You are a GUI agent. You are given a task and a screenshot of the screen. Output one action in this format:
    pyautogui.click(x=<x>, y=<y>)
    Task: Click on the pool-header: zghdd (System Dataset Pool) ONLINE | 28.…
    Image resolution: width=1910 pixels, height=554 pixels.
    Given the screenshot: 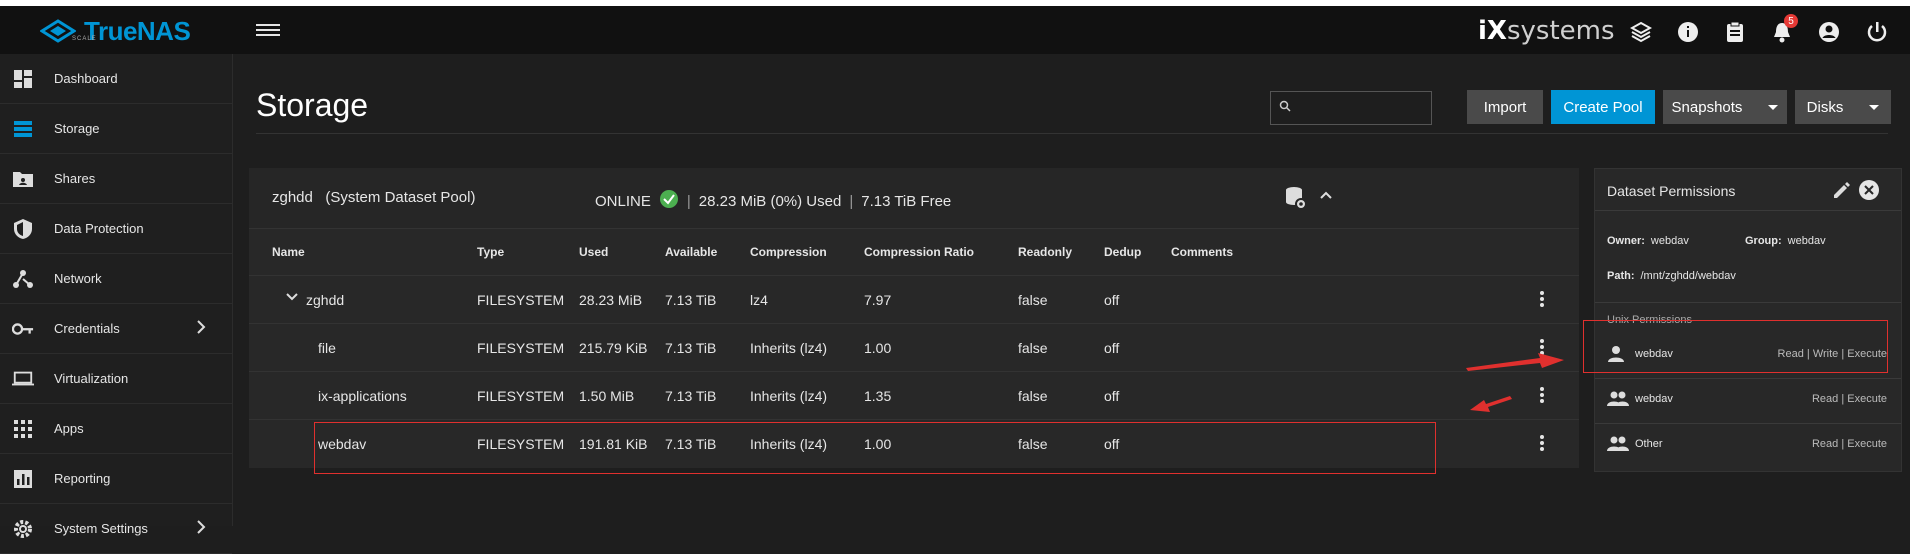 What is the action you would take?
    pyautogui.click(x=914, y=198)
    